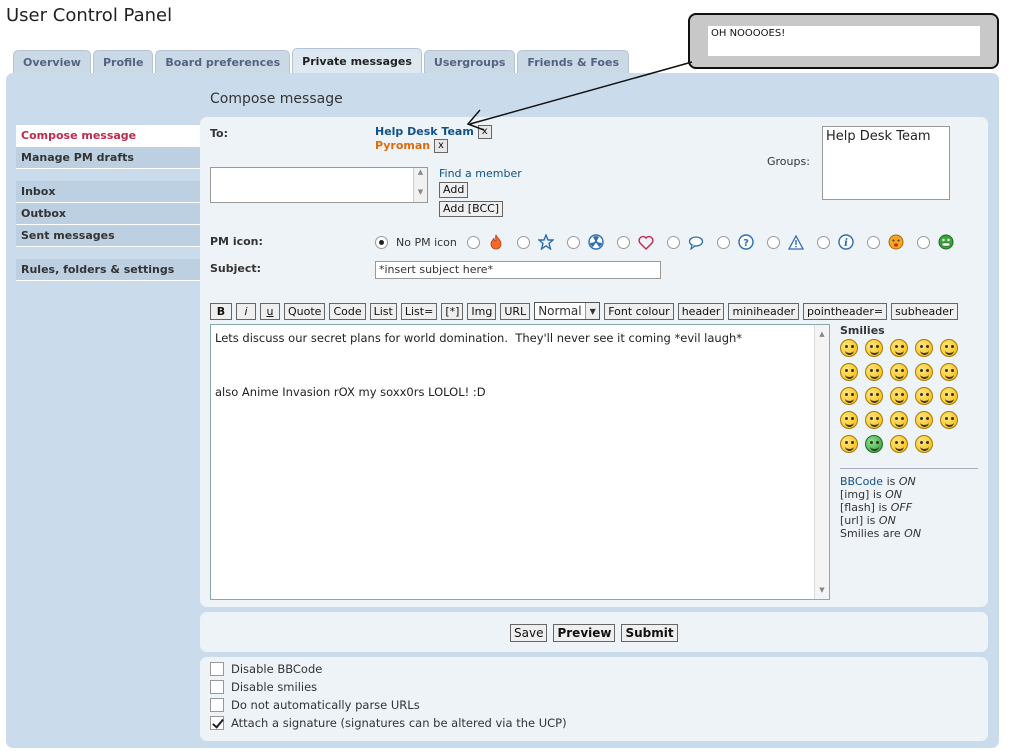  Describe the element at coordinates (822, 590) in the screenshot. I see `scroll-down-icon: ▼` at that location.